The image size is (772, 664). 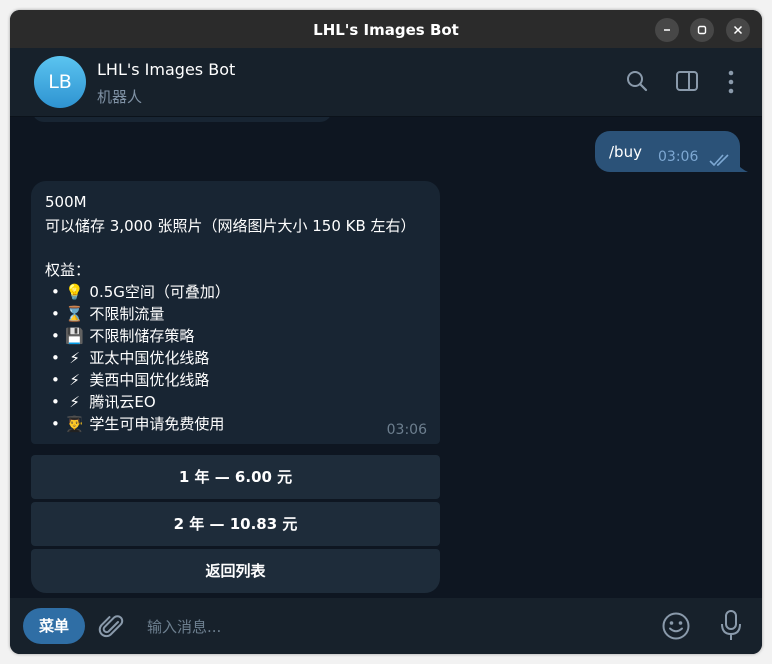 I want to click on benefit-item: • 💡 0.5G空间（可叠加）, so click(x=140, y=292).